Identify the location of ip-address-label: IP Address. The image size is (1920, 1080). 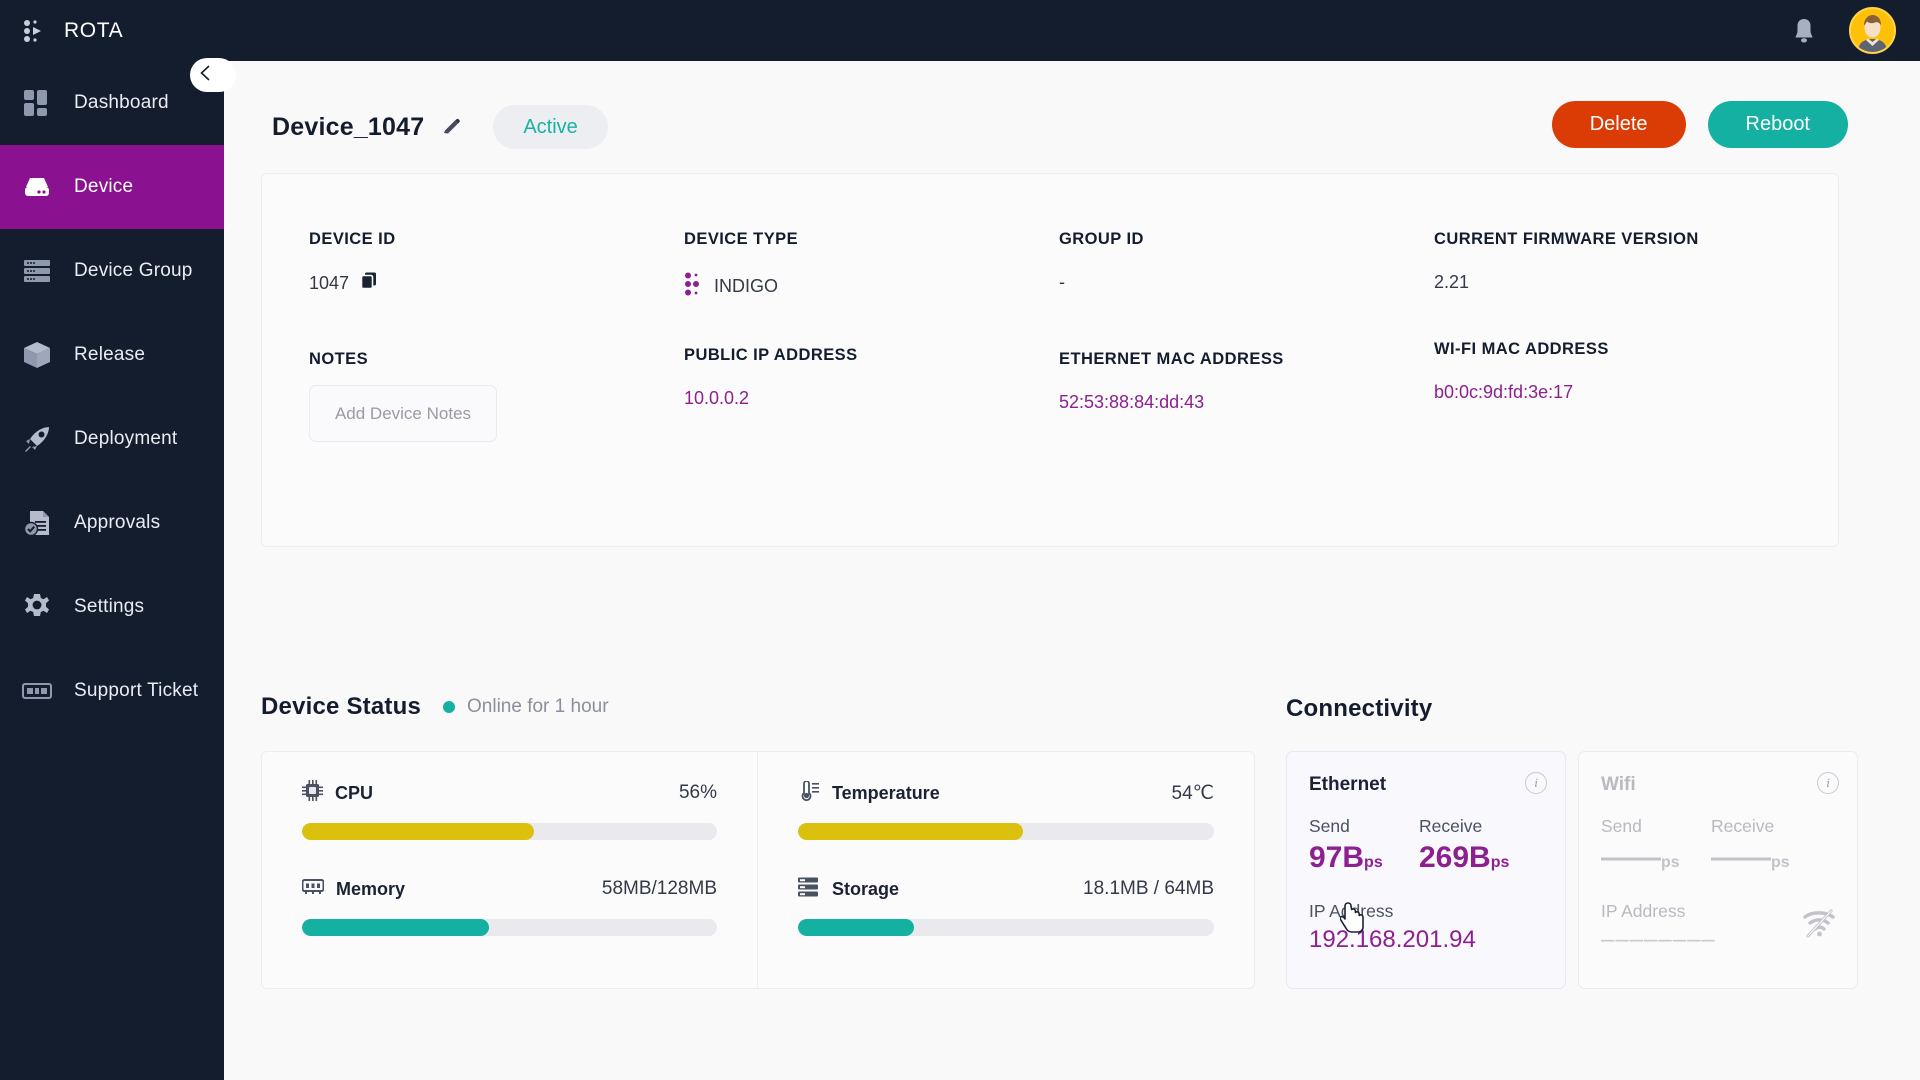
(1351, 911).